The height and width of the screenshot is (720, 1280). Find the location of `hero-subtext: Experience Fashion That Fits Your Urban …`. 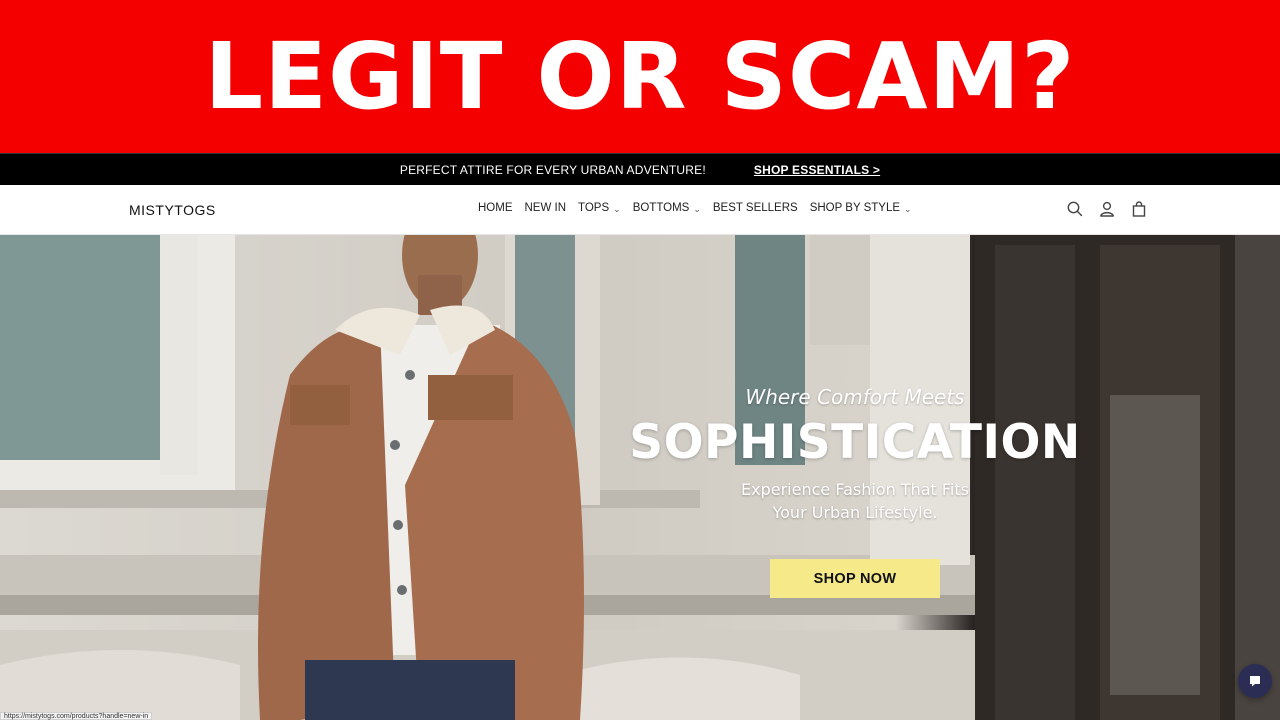

hero-subtext: Experience Fashion That Fits Your Urban … is located at coordinates (855, 501).